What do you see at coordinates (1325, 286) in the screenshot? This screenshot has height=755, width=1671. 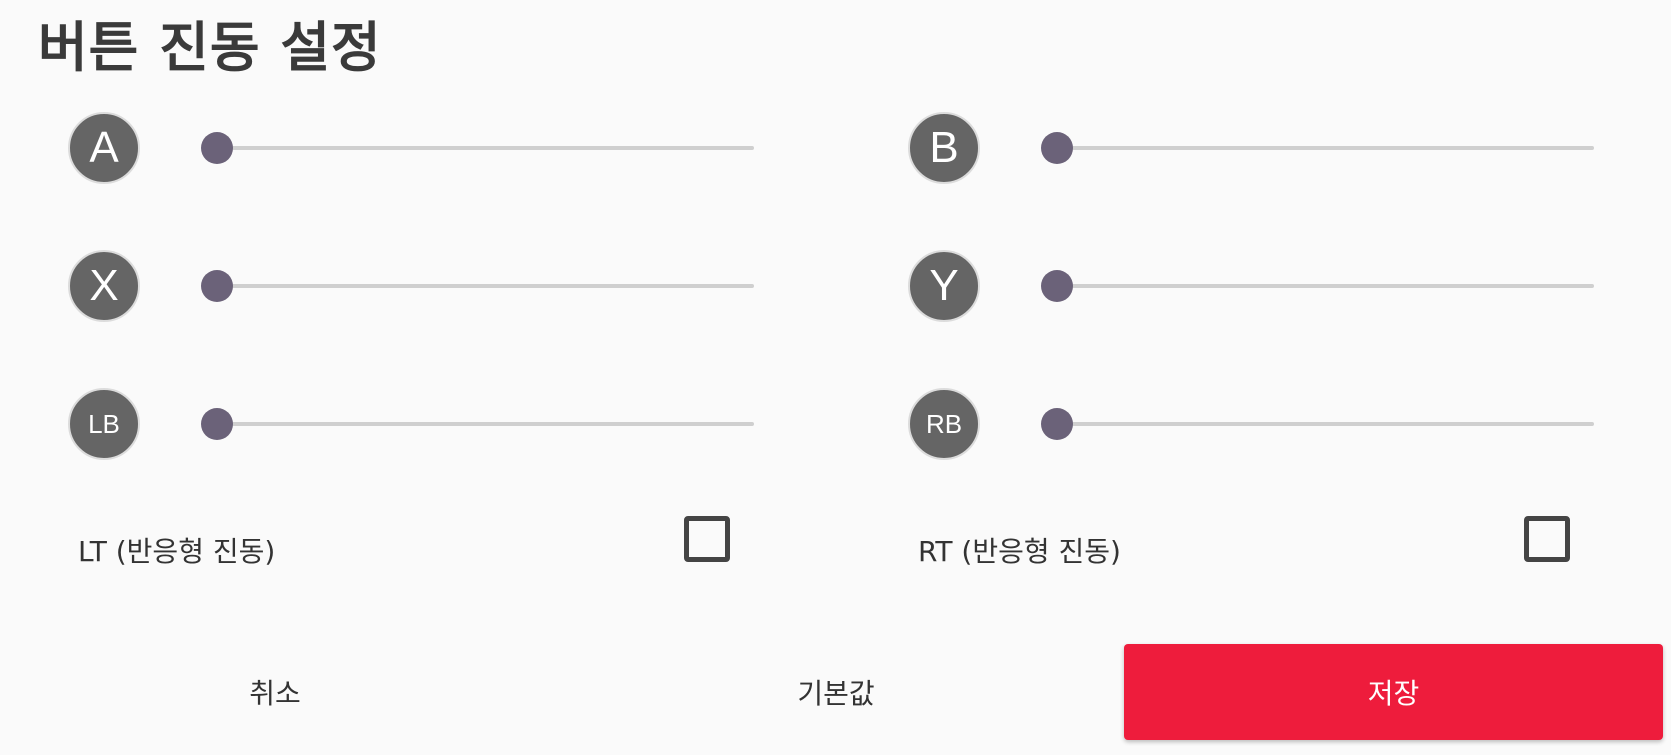 I see `slider-track-y` at bounding box center [1325, 286].